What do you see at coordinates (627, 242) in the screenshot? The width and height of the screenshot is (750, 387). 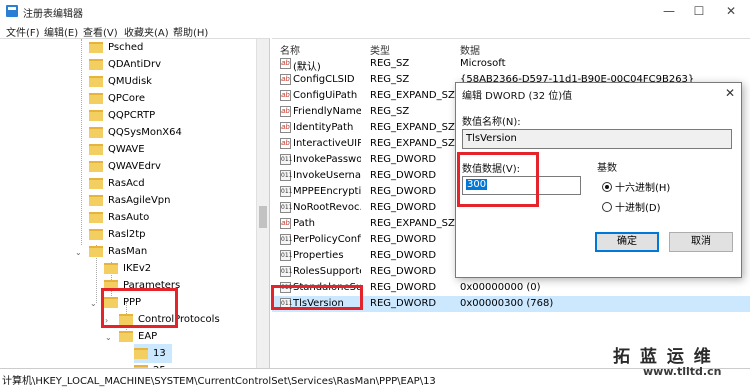 I see `ok-button: 确定` at bounding box center [627, 242].